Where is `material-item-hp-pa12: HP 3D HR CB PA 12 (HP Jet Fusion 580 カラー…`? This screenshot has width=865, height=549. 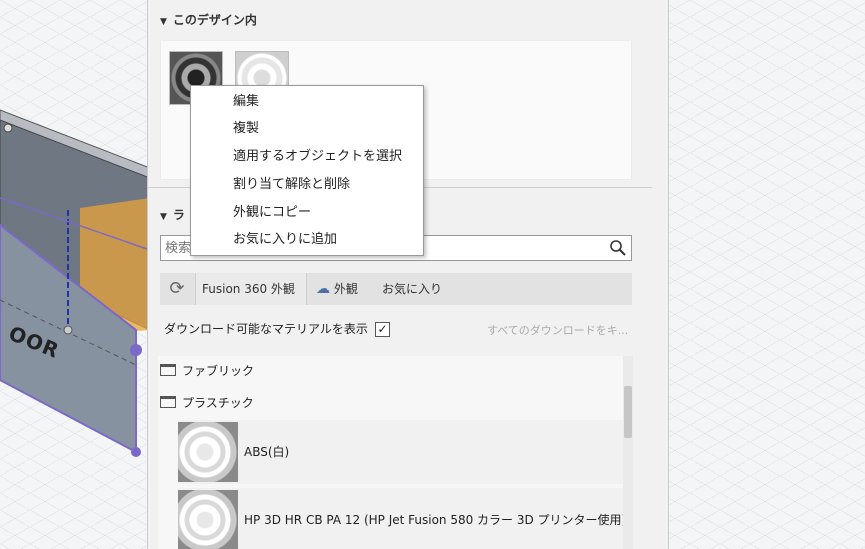
material-item-hp-pa12: HP 3D HR CB PA 12 (HP Jet Fusion 580 カラー… is located at coordinates (402, 518).